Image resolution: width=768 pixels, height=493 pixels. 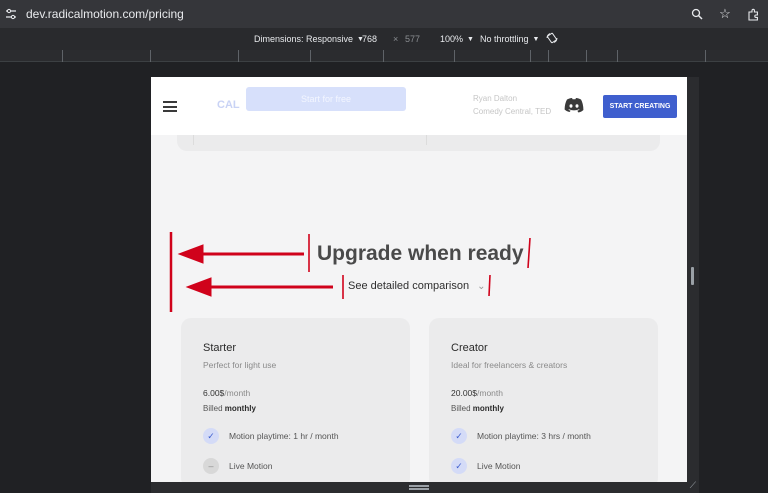 I want to click on width-input: 768, so click(x=369, y=39).